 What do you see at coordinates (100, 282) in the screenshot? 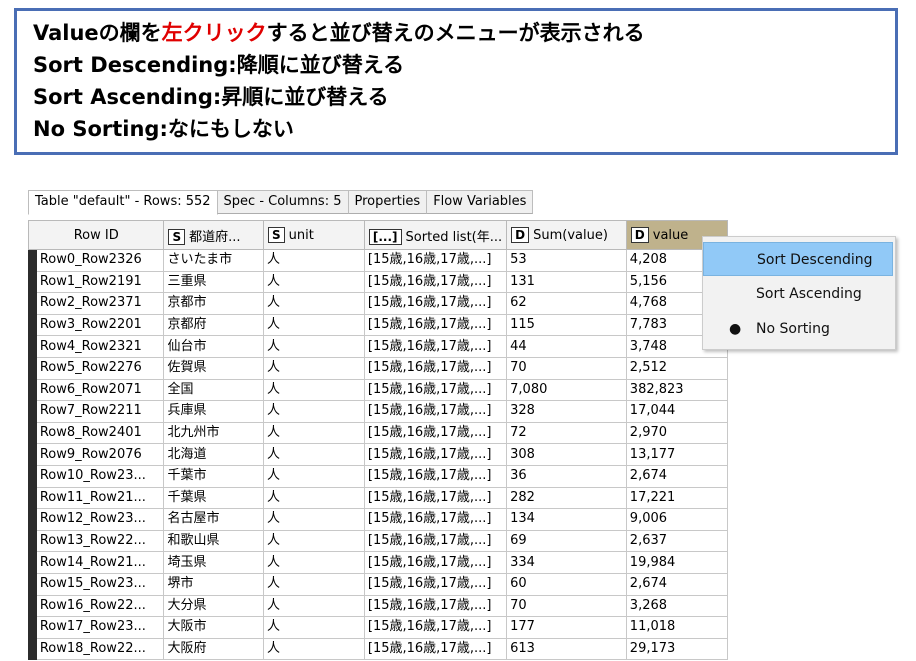
I see `row-id-cell: Row1_Row2191` at bounding box center [100, 282].